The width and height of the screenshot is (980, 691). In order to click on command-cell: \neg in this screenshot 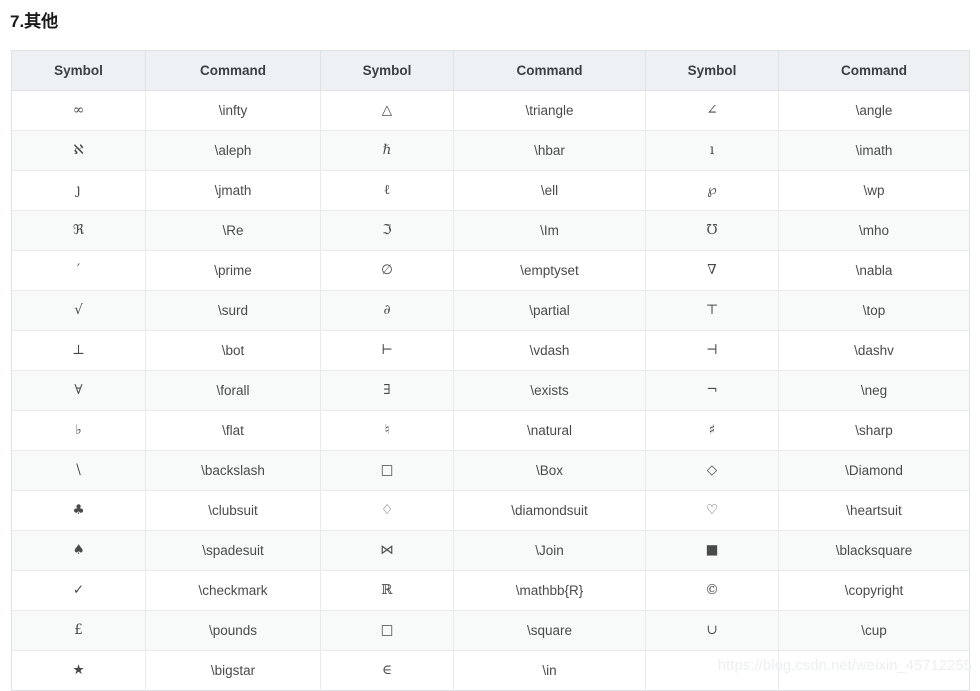, I will do `click(874, 390)`.